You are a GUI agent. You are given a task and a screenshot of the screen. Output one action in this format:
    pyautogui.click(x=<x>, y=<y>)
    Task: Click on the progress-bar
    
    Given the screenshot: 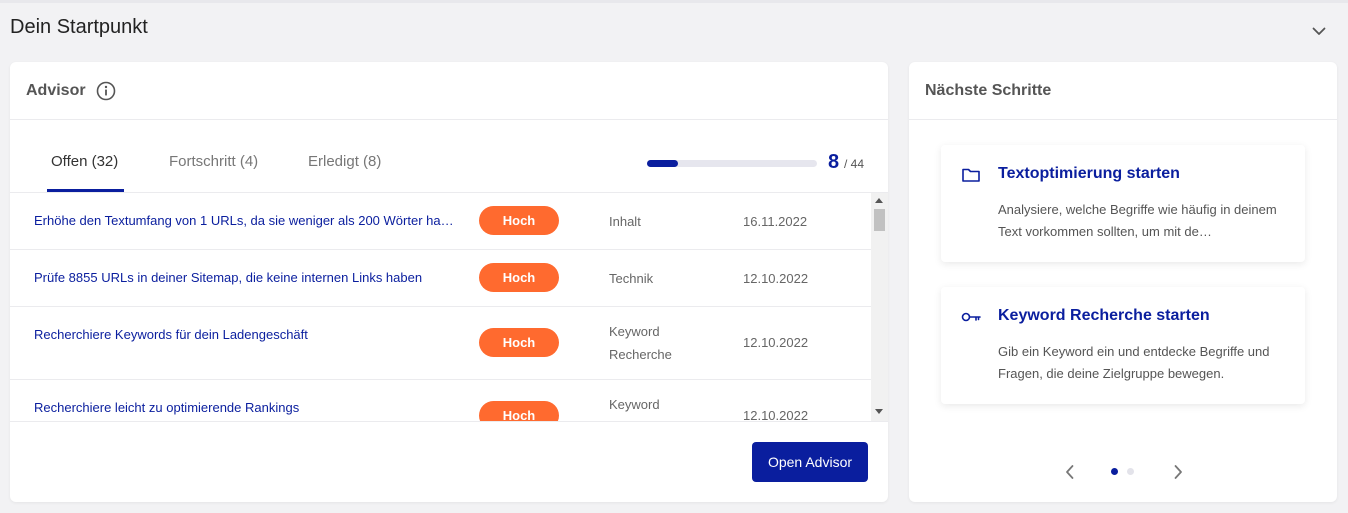 What is the action you would take?
    pyautogui.click(x=732, y=163)
    